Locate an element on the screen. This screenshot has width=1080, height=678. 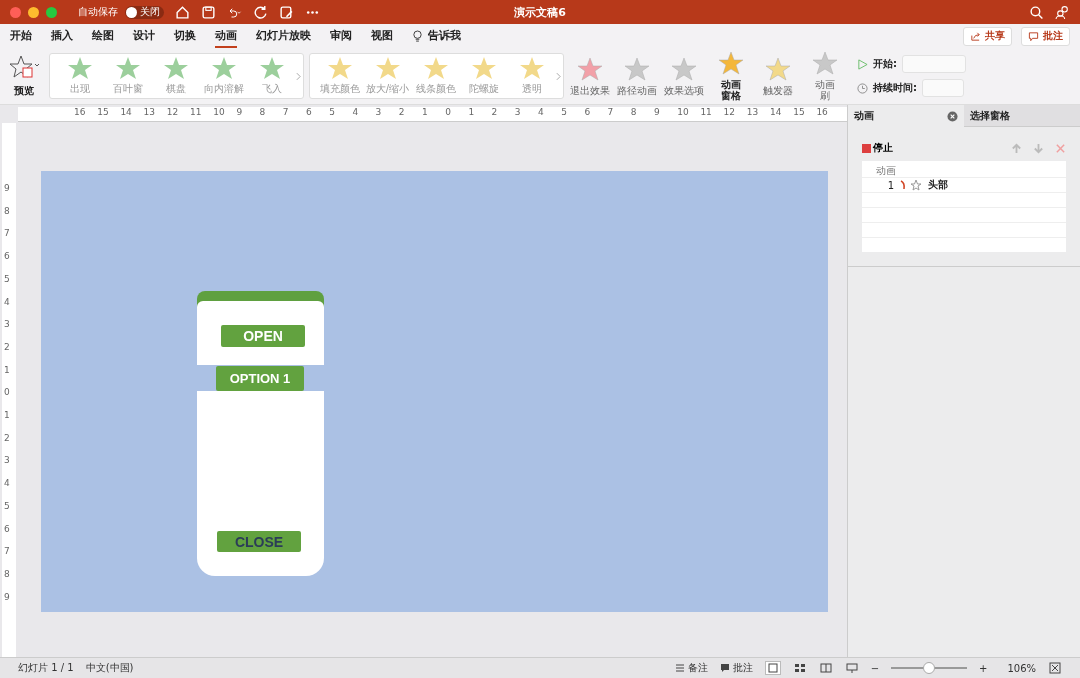
close-button: CLOSE is located at coordinates (259, 541).